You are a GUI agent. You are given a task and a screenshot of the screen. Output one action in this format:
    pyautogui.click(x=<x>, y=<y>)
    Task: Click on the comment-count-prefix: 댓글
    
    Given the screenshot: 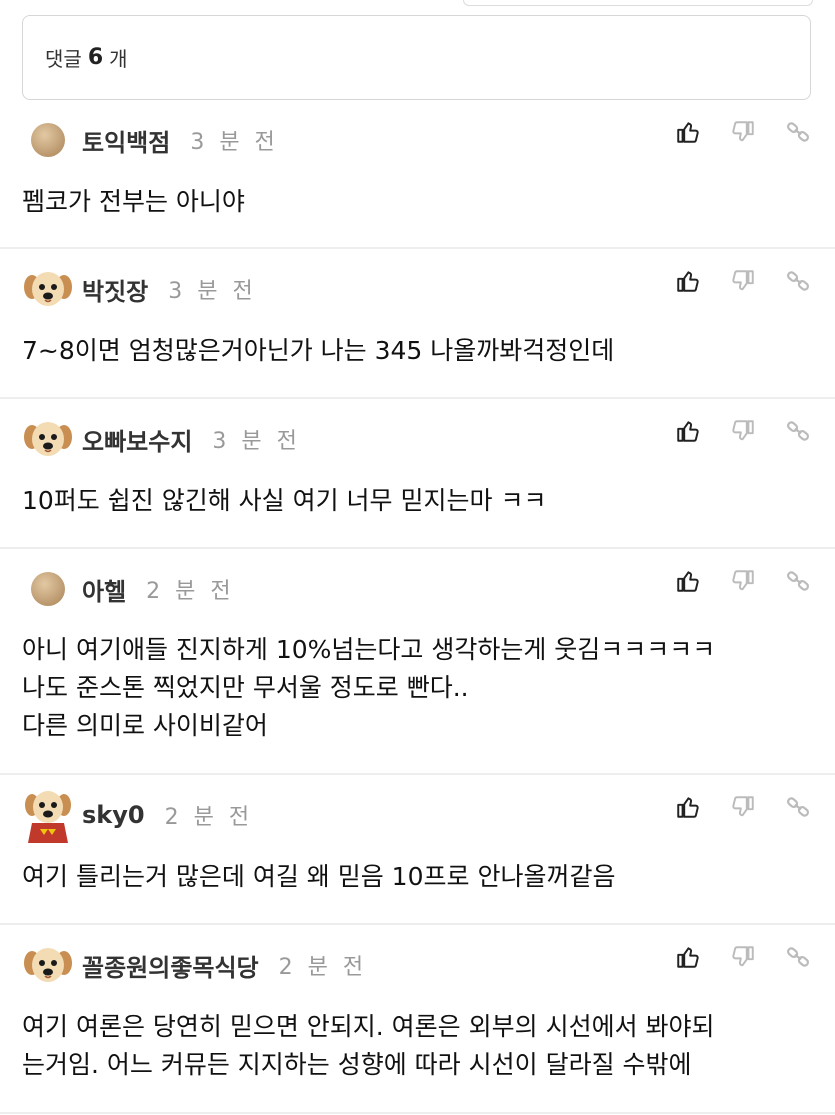 What is the action you would take?
    pyautogui.click(x=63, y=59)
    